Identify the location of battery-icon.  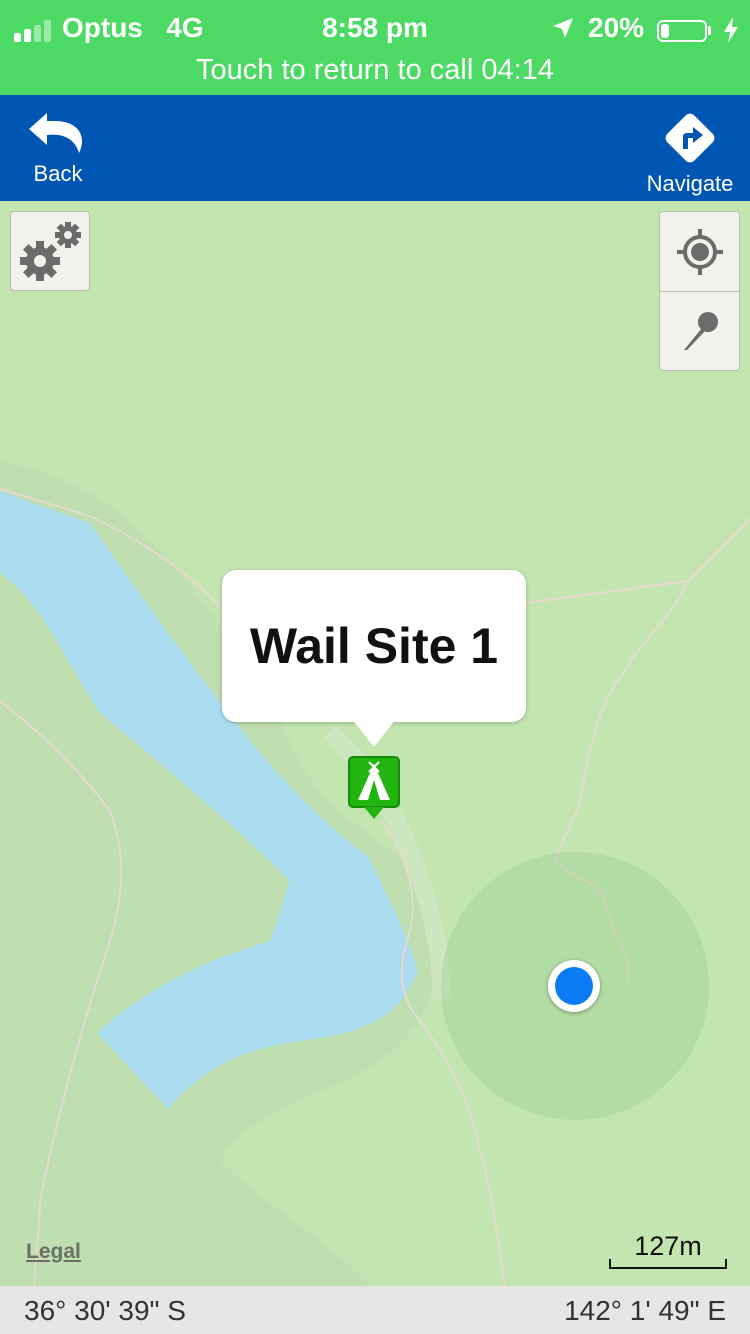
(682, 31).